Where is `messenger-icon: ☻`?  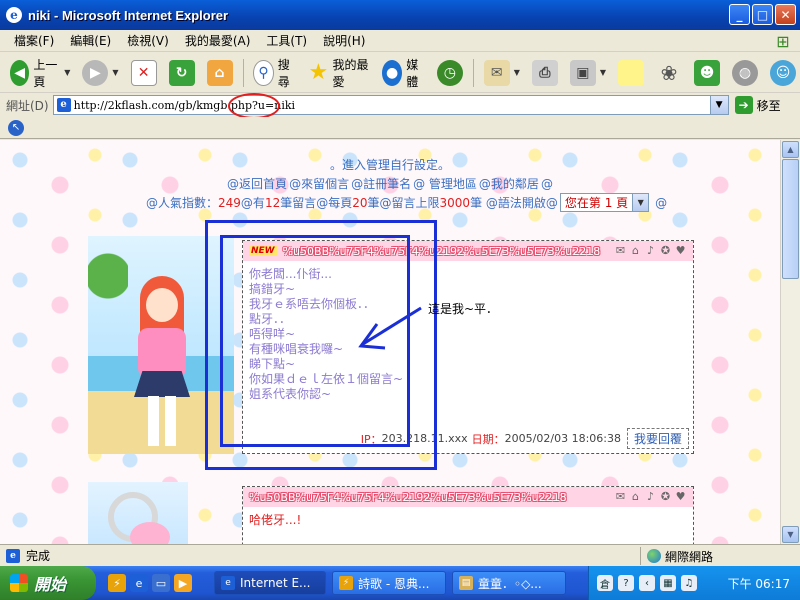
messenger-icon: ☻ is located at coordinates (707, 72).